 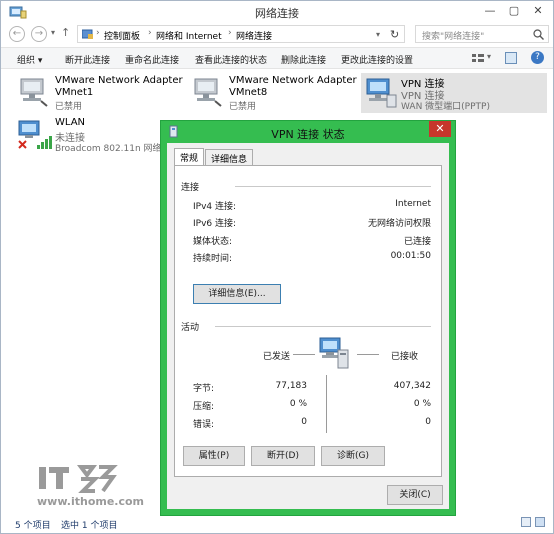 I want to click on maximize-button: ▢, so click(x=514, y=11).